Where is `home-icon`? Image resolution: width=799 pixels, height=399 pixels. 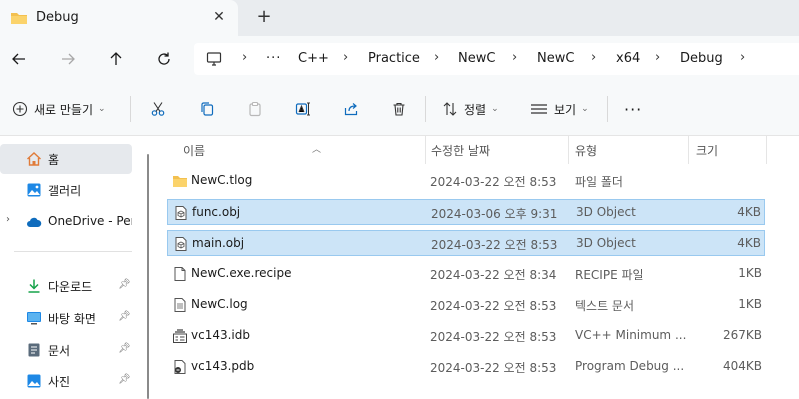
home-icon is located at coordinates (34, 159).